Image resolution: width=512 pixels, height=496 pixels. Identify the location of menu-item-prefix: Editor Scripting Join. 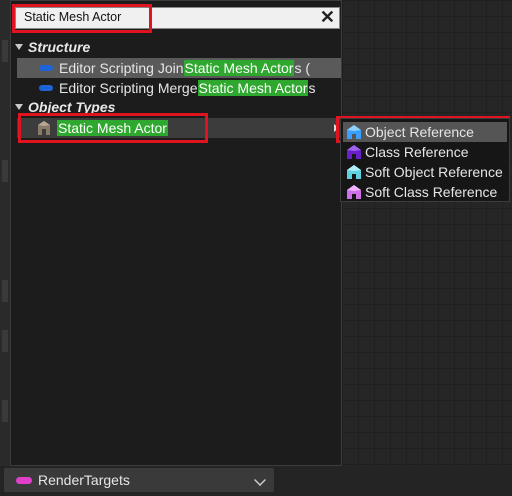
(121, 68).